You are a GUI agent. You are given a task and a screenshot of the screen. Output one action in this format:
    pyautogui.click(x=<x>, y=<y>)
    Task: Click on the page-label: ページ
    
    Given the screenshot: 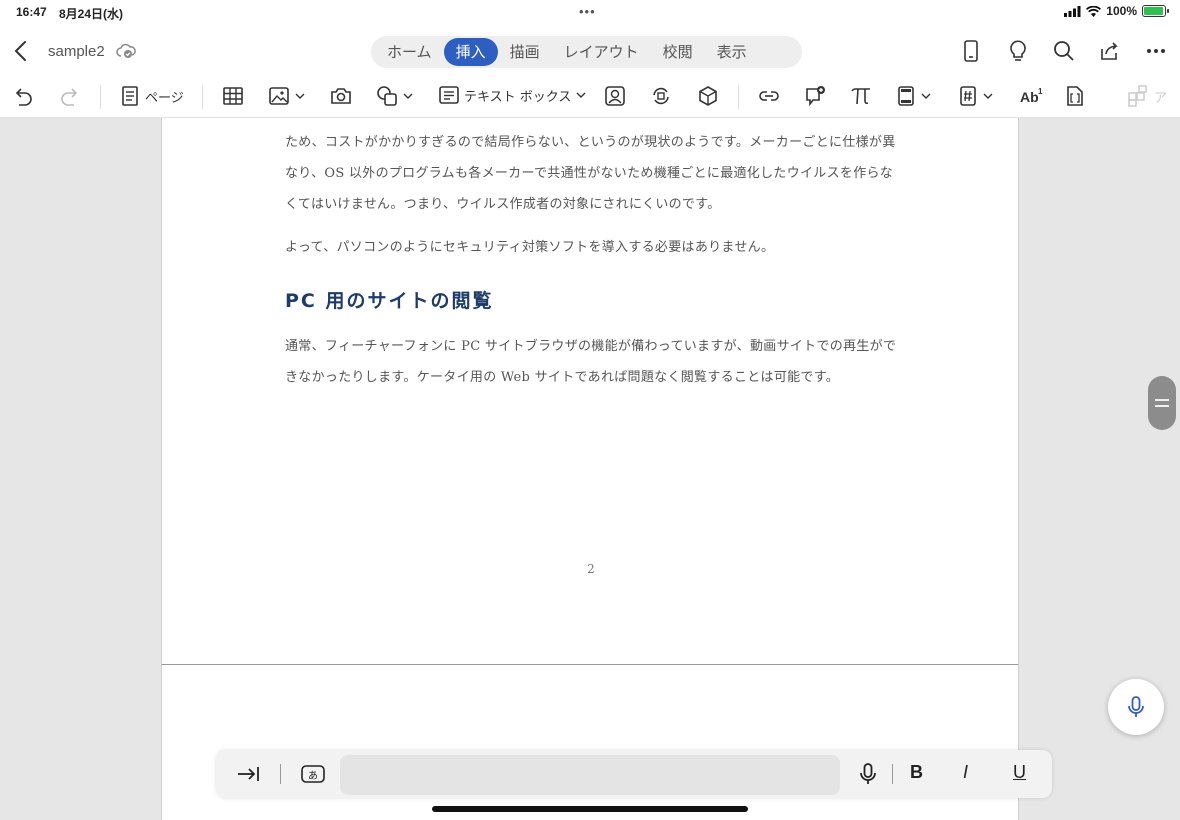 What is the action you would take?
    pyautogui.click(x=164, y=98)
    